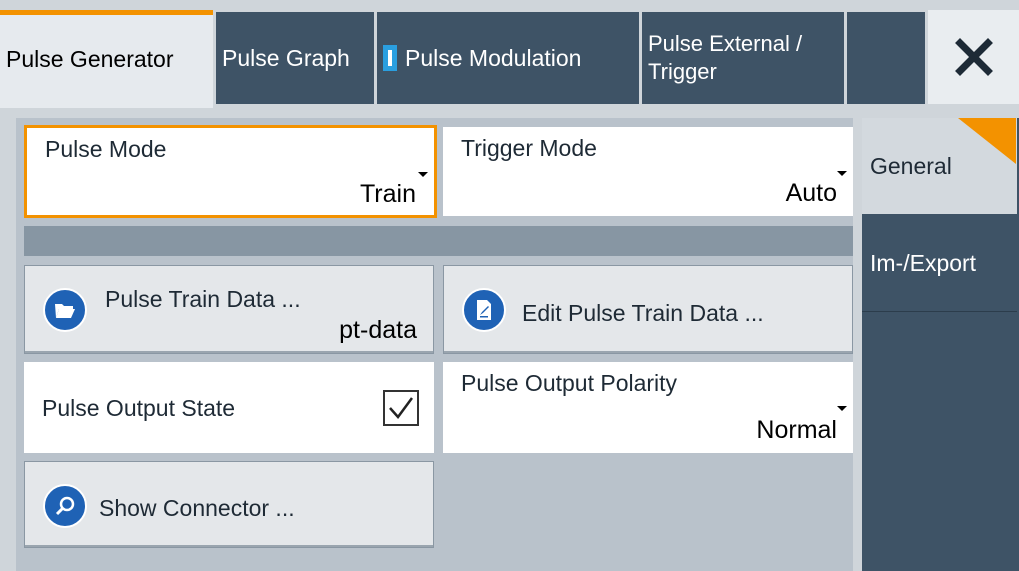 The width and height of the screenshot is (1019, 571). Describe the element at coordinates (569, 383) in the screenshot. I see `pulse-output-polarity-label: Pulse Output Polarity` at that location.